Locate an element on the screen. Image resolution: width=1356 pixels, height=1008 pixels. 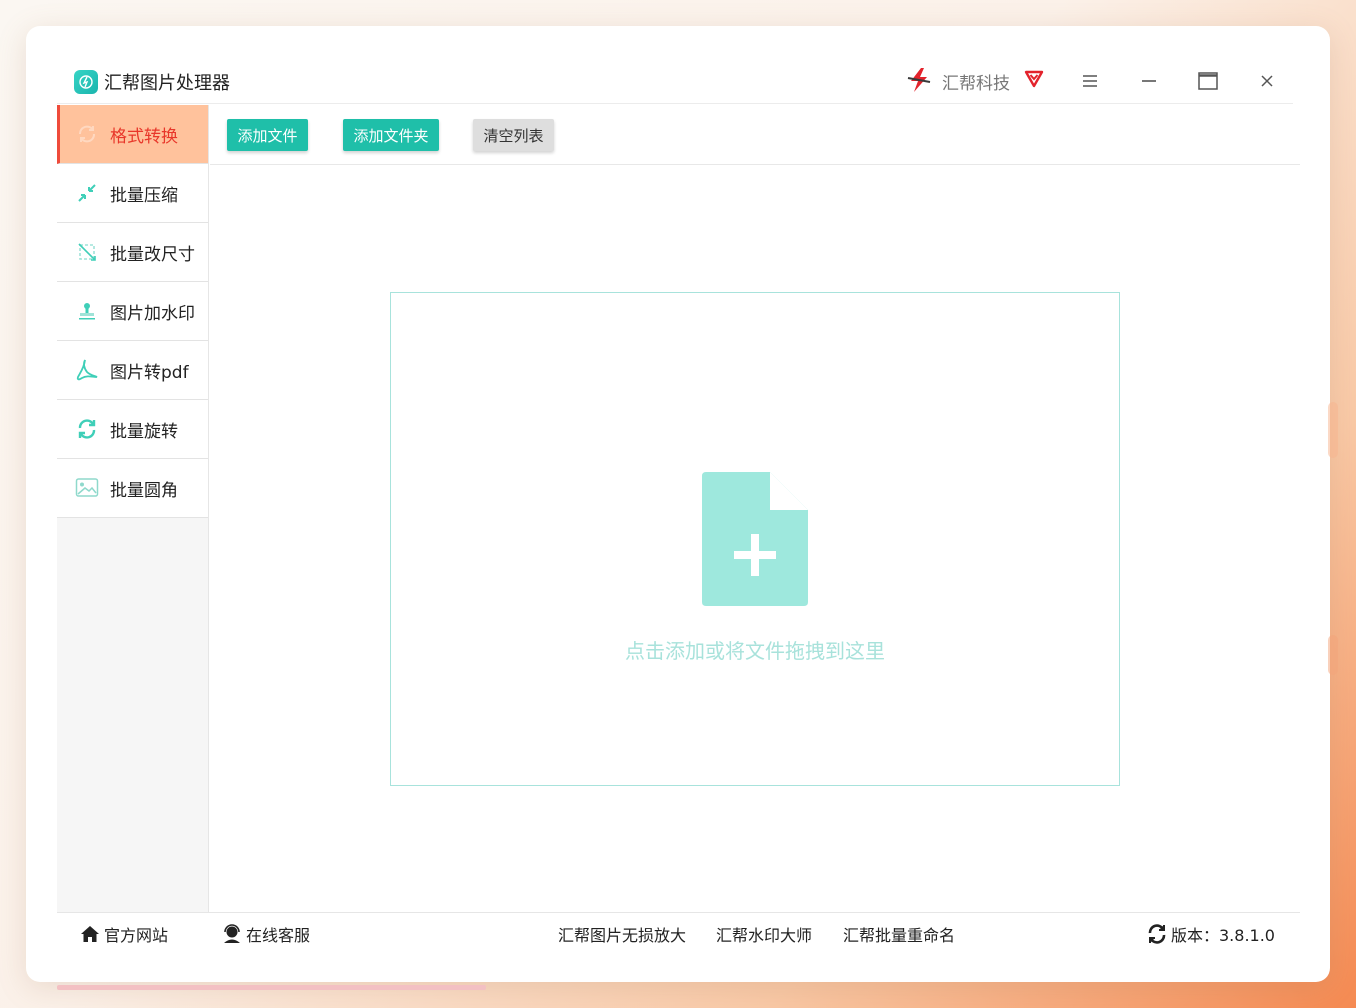
sidebar: 格式转换 批量压缩 批量改尺寸 图片加水印 图片转pdf 批量旋转 批量圆角 is located at coordinates (133, 508).